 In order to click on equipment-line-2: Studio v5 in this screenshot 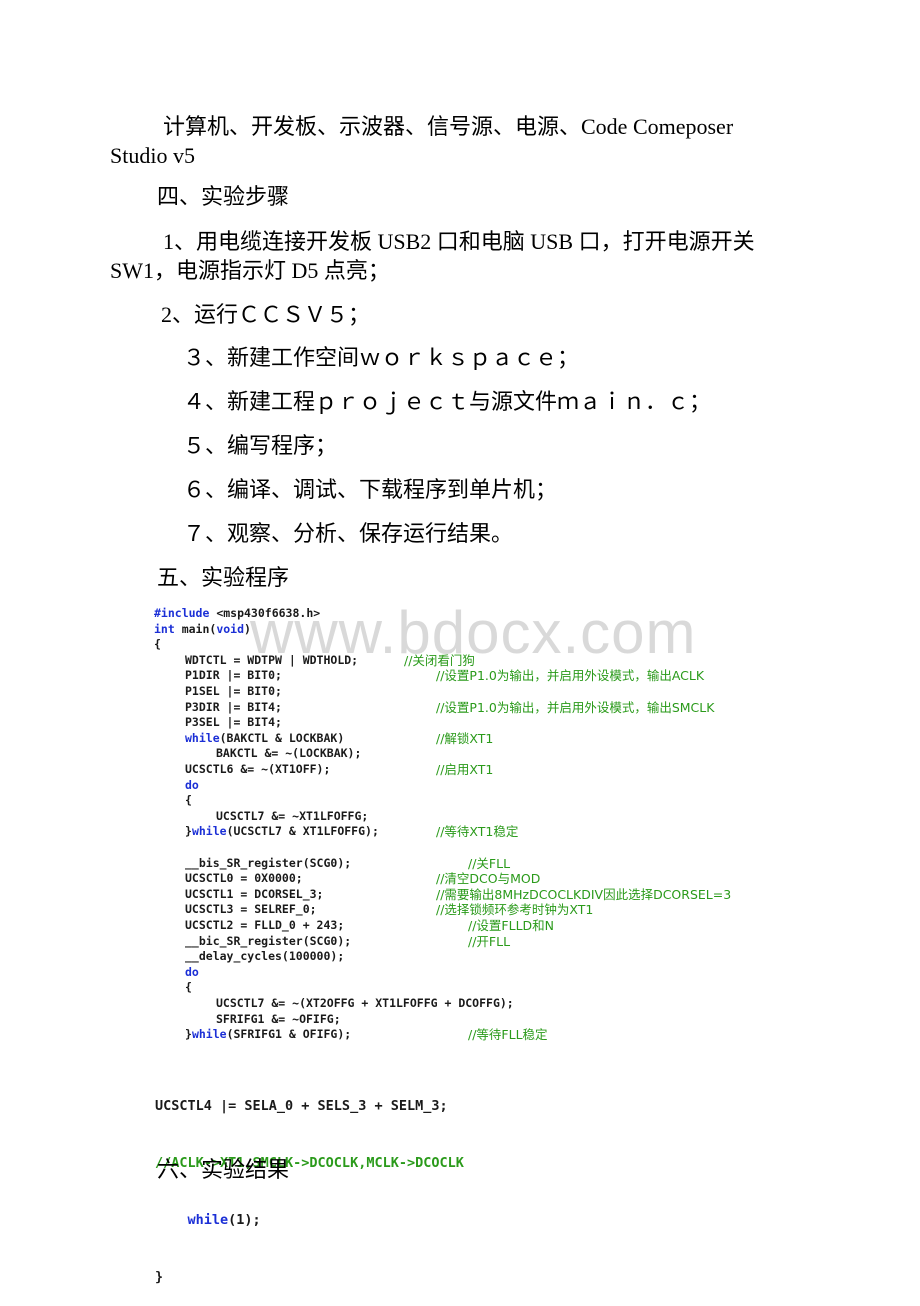, I will do `click(152, 155)`.